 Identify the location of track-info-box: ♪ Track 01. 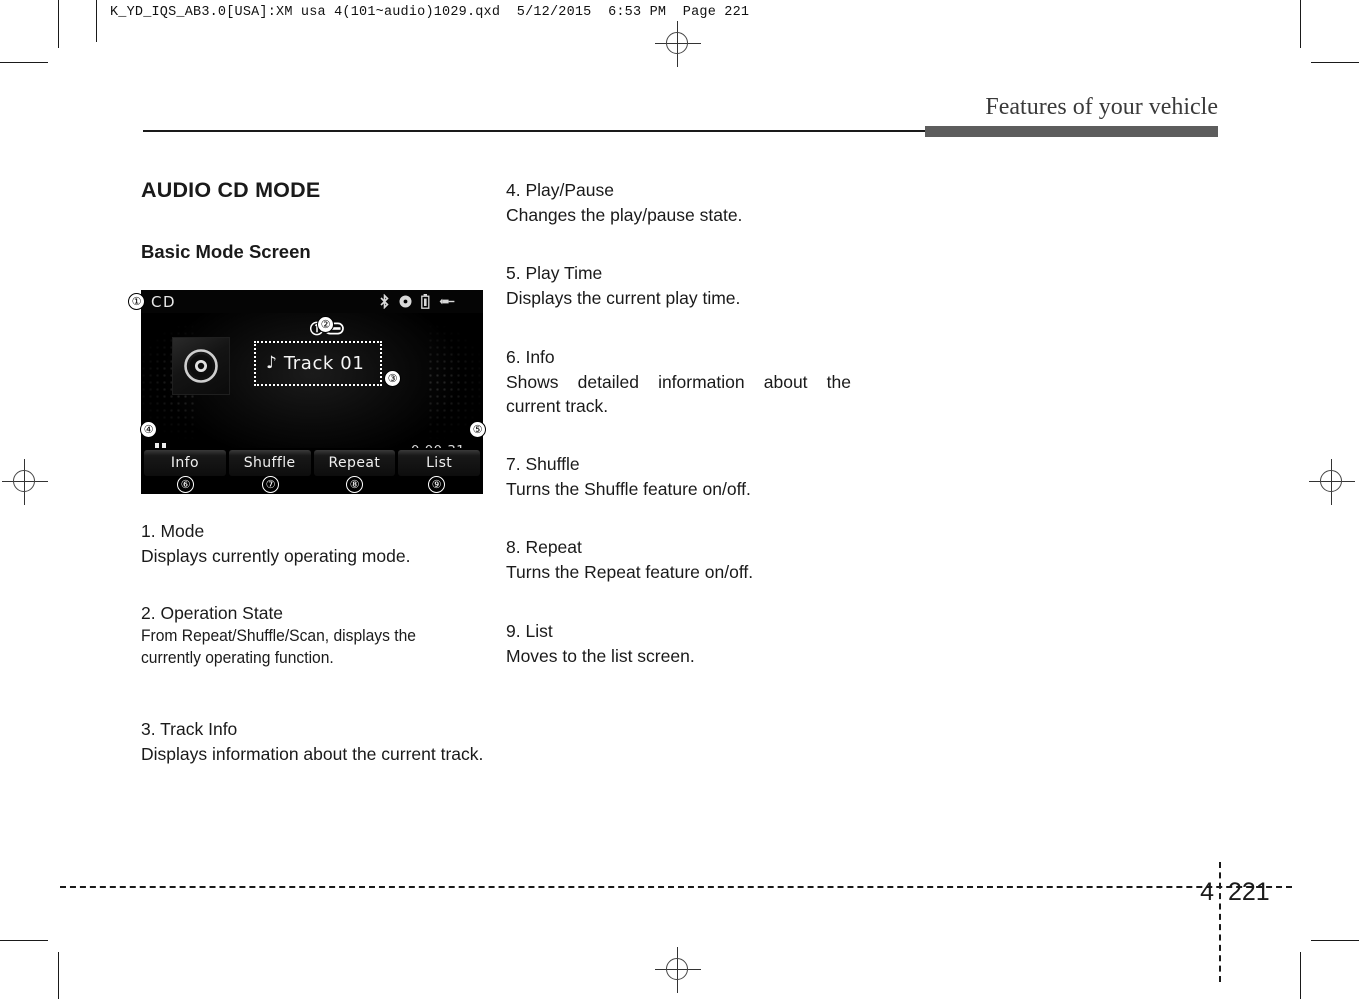
(318, 363).